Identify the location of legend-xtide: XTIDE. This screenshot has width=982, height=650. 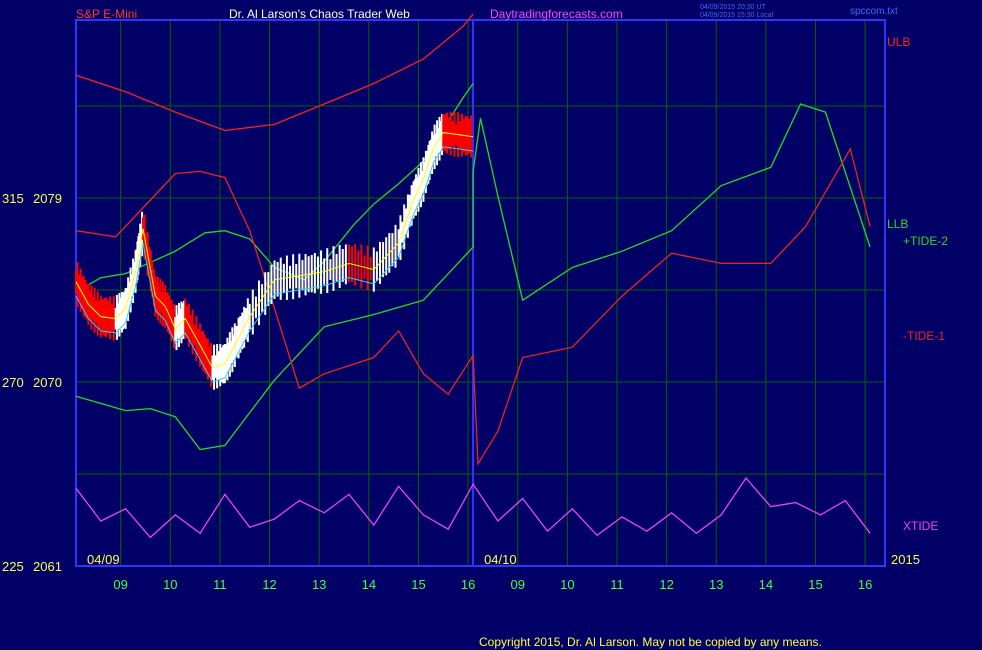
(920, 526).